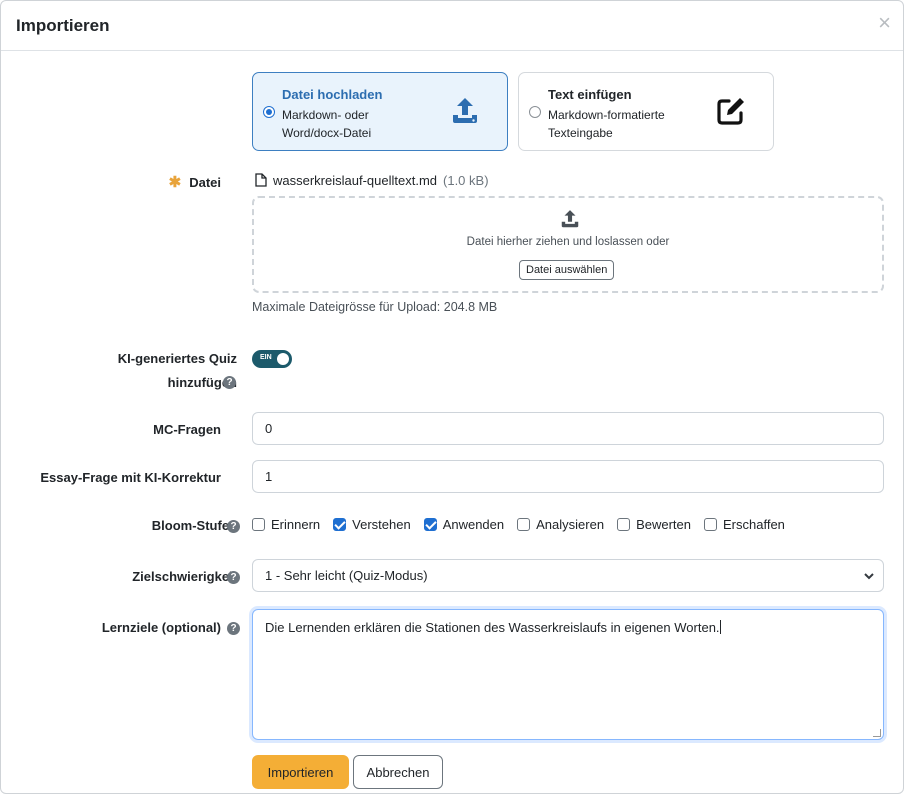  Describe the element at coordinates (266, 357) in the screenshot. I see `toggle-state-label: EIN` at that location.